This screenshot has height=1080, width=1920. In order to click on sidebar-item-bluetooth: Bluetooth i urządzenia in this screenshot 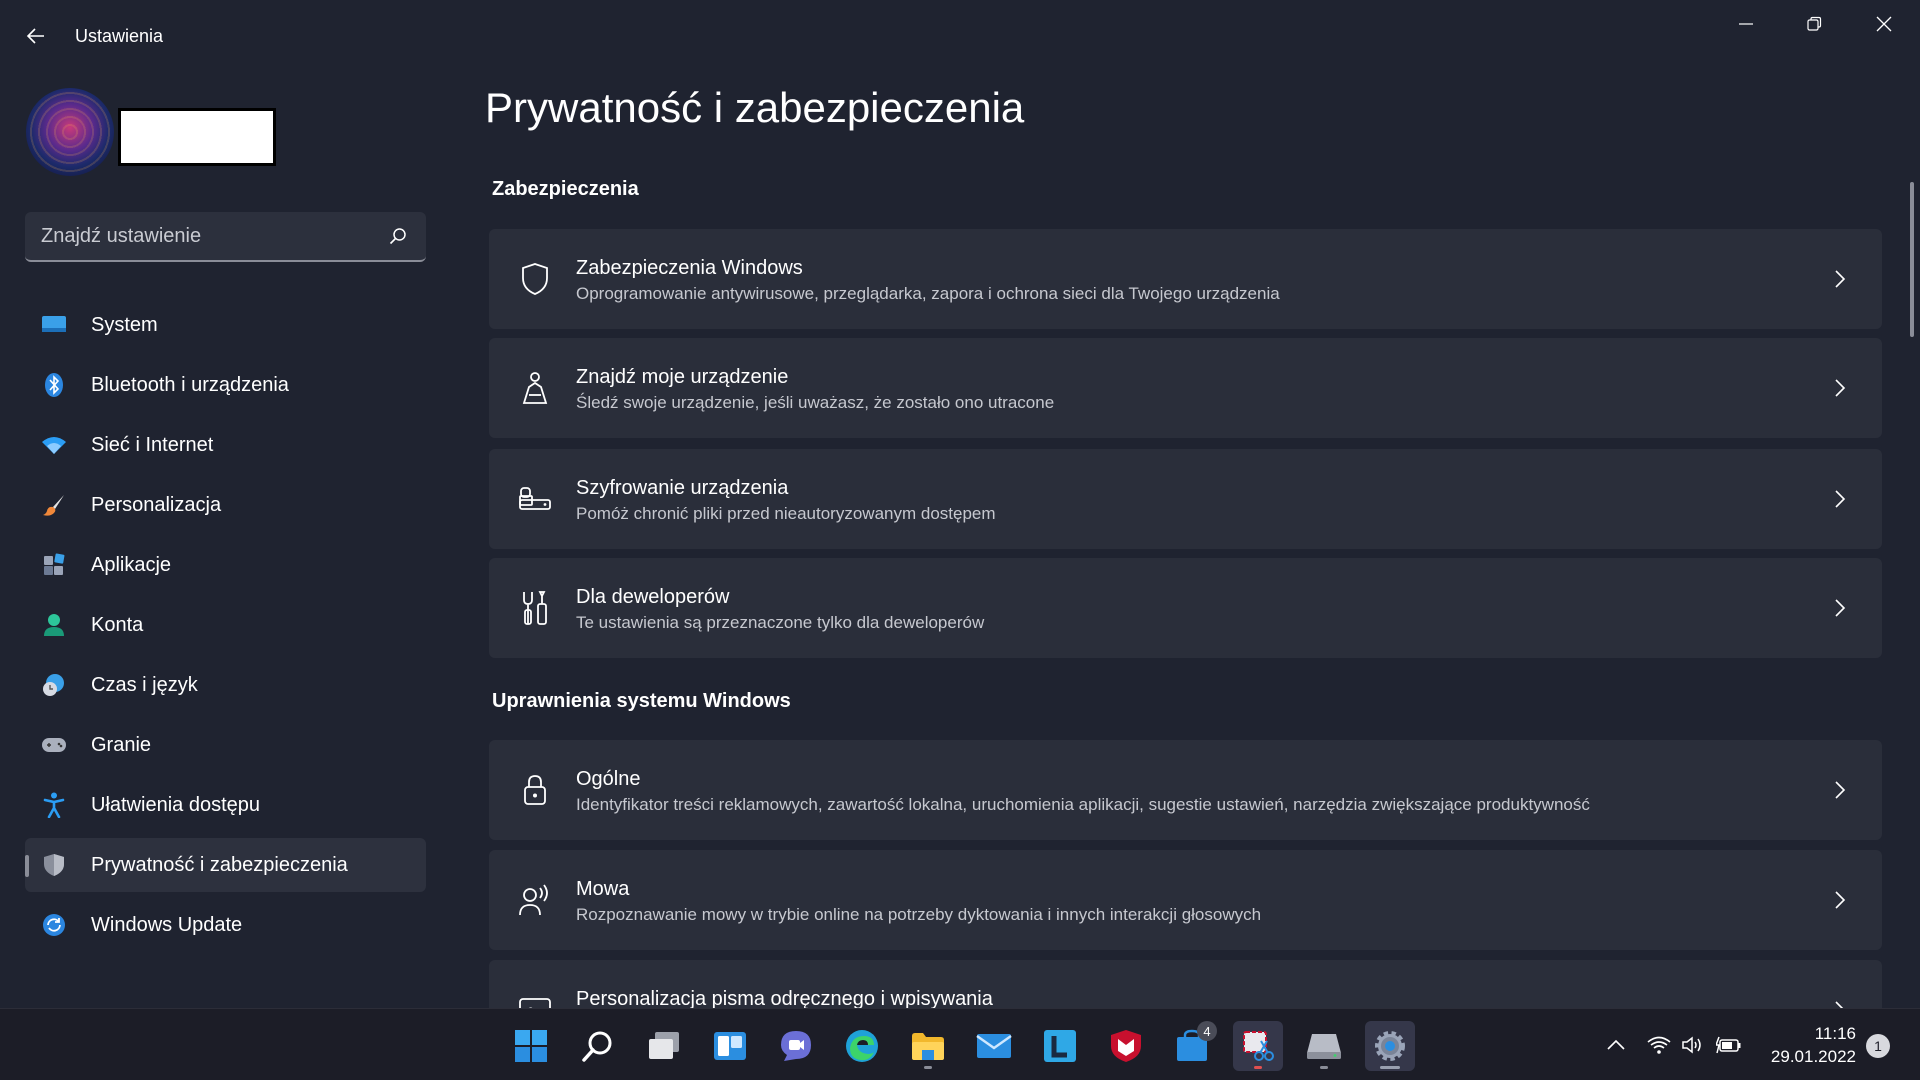, I will do `click(225, 385)`.